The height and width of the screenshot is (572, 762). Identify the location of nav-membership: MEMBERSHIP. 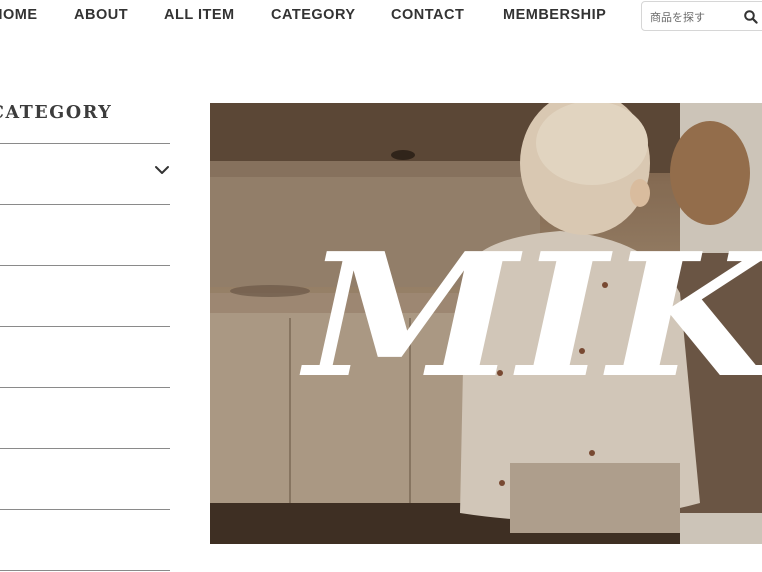
(554, 15).